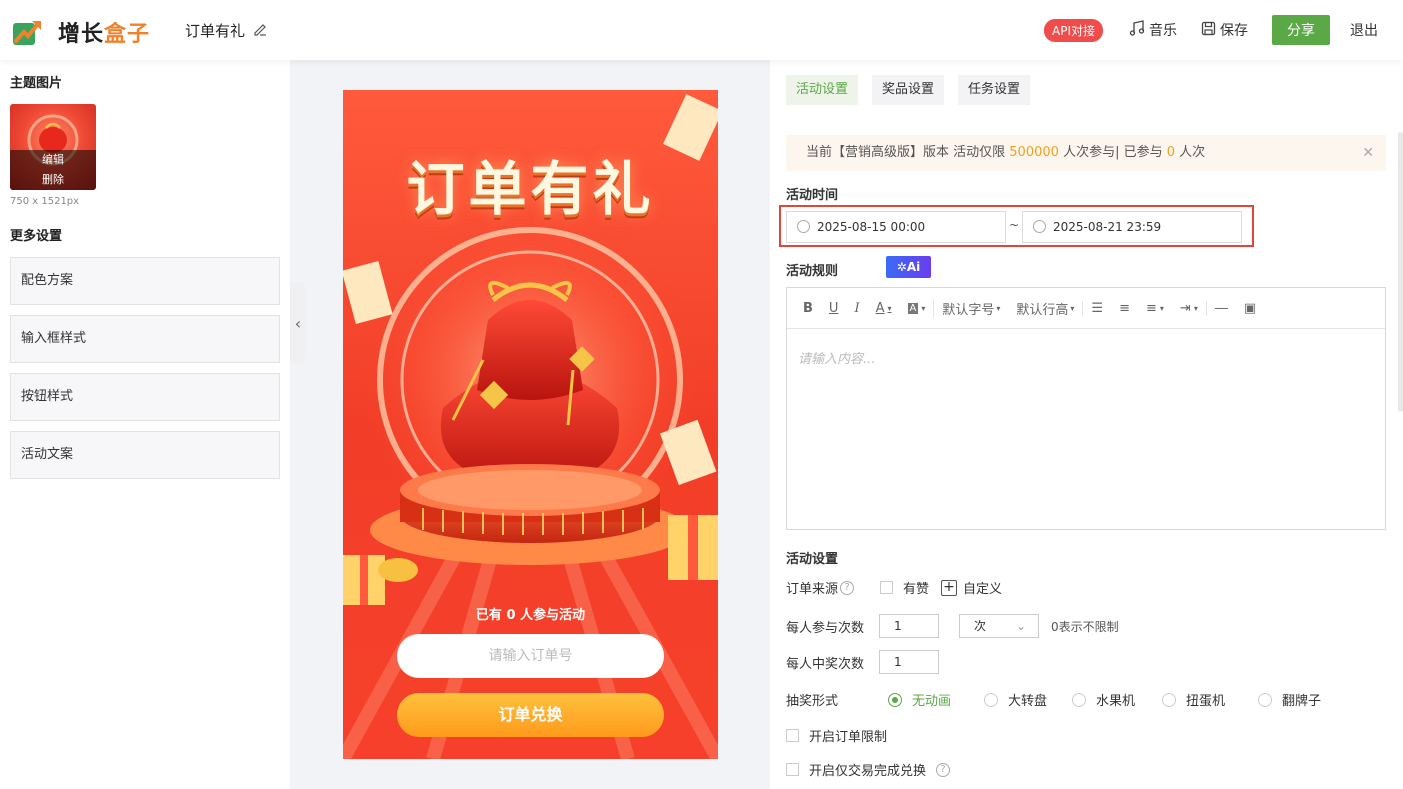  I want to click on button-style-option: 按钮样式, so click(145, 397).